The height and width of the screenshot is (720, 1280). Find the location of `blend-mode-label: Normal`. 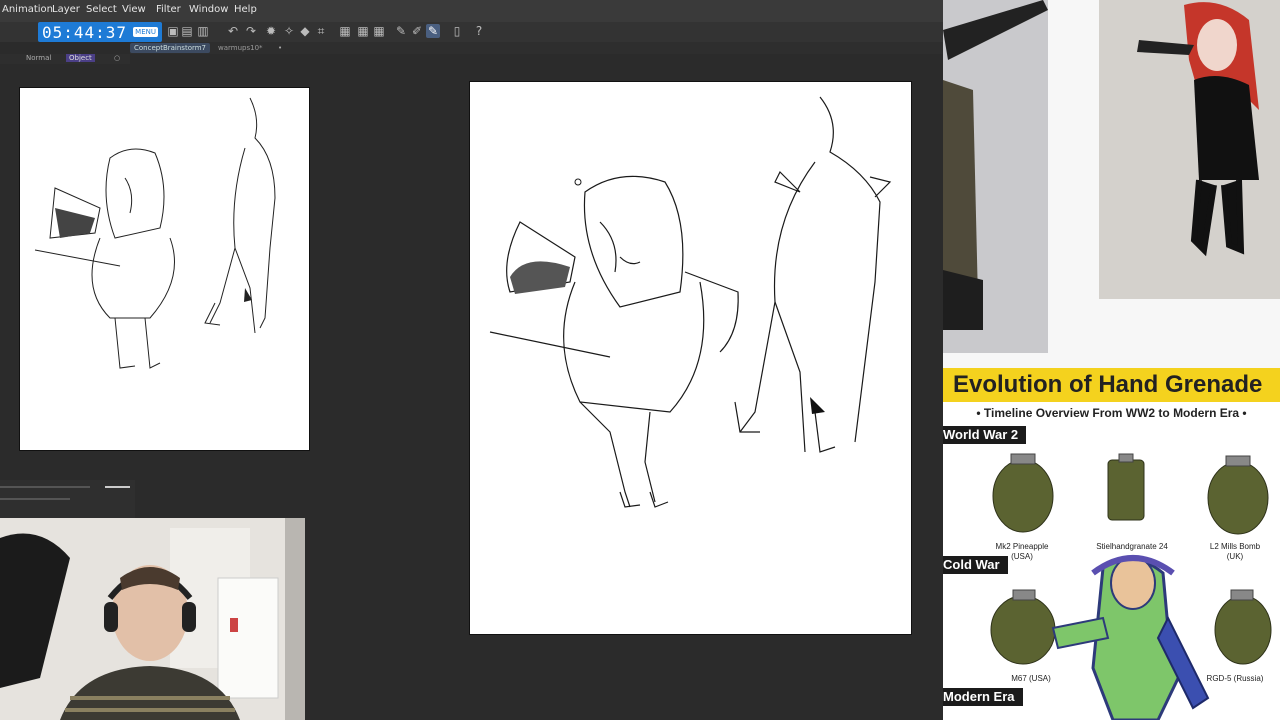

blend-mode-label: Normal is located at coordinates (38, 58).